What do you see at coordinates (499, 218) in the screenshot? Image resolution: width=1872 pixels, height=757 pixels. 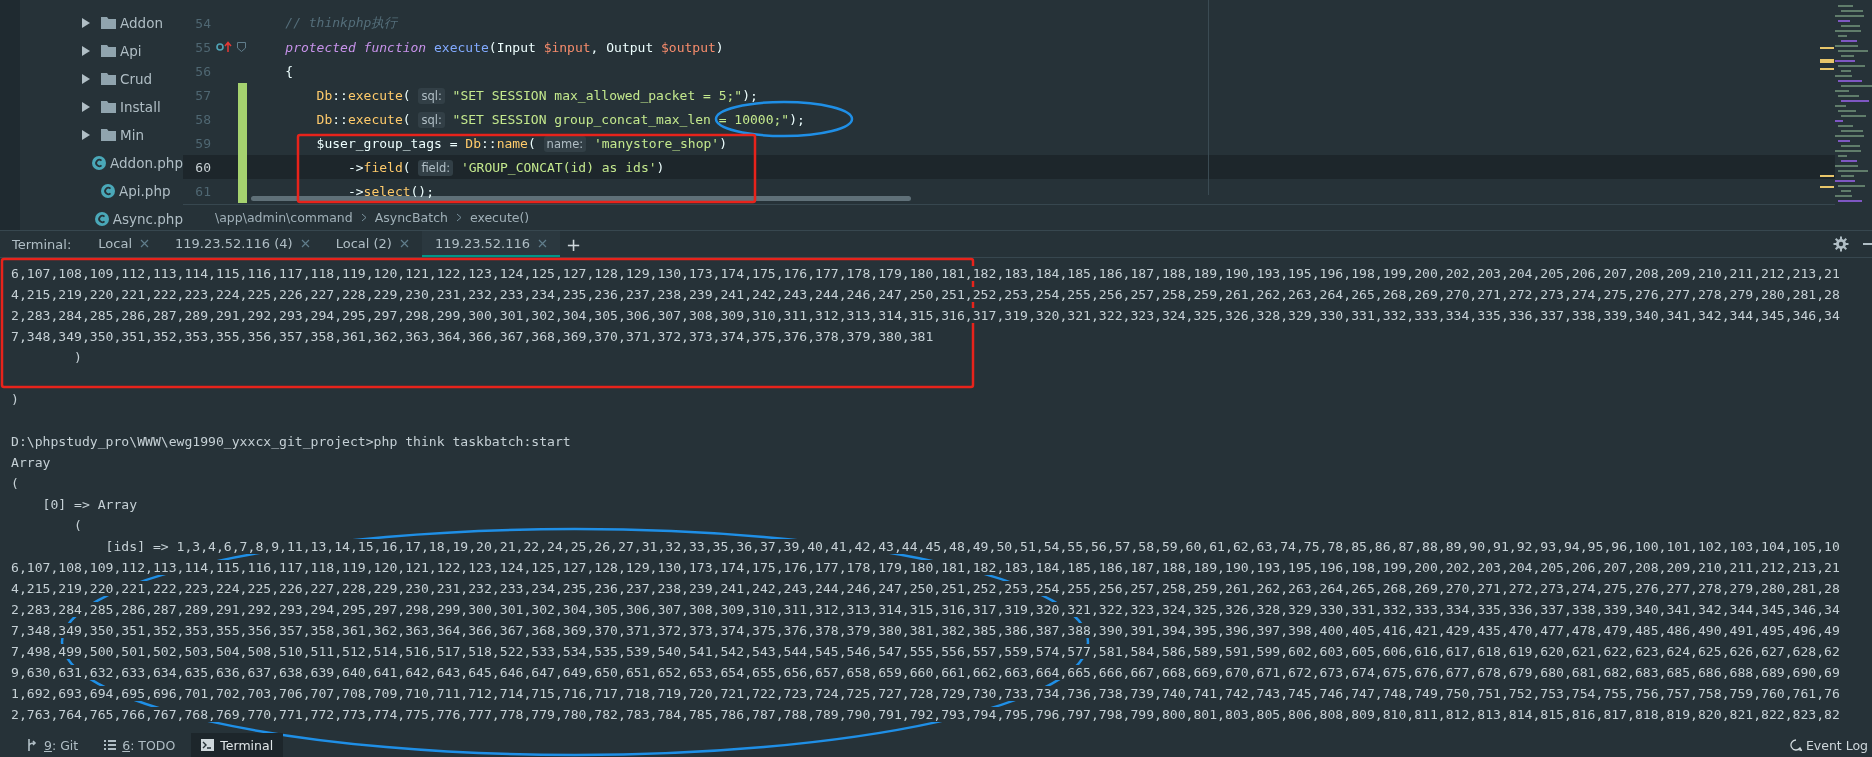 I see `breadcrumb-item: execute()` at bounding box center [499, 218].